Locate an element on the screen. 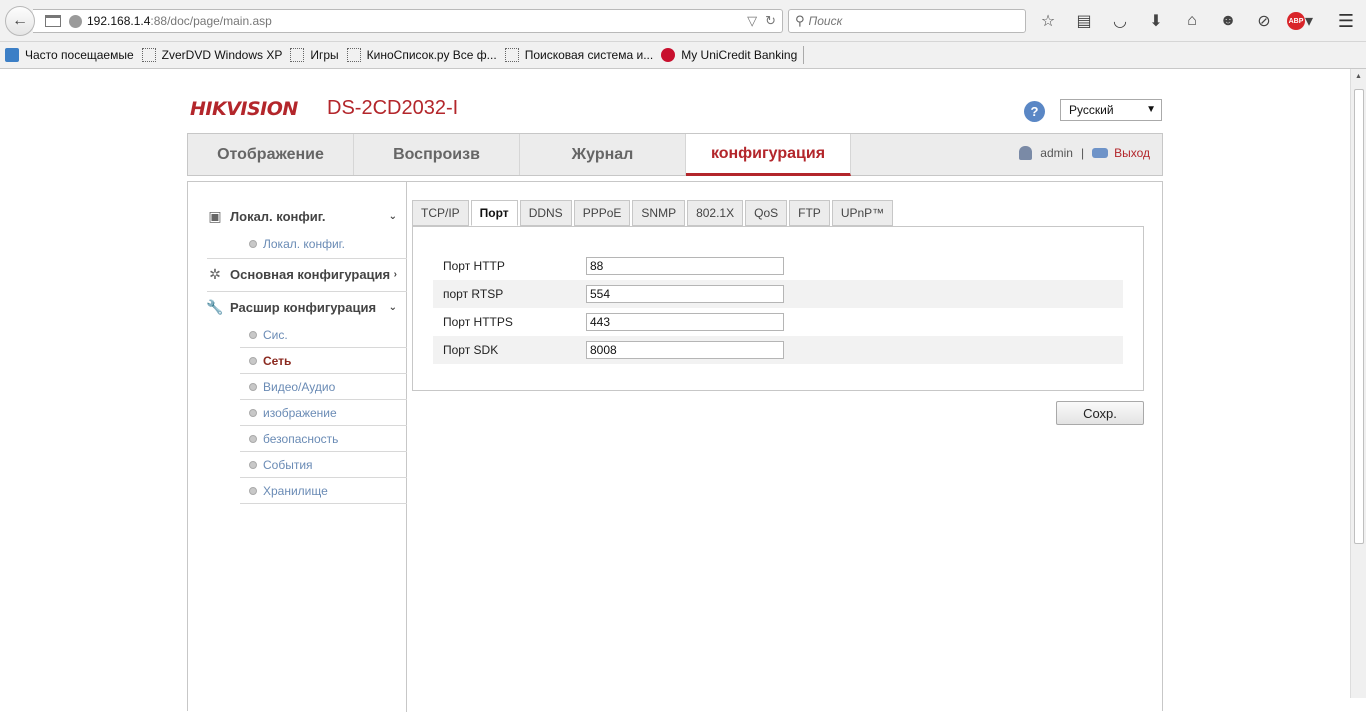 Image resolution: width=1366 pixels, height=712 pixels. unicredit-icon is located at coordinates (668, 55).